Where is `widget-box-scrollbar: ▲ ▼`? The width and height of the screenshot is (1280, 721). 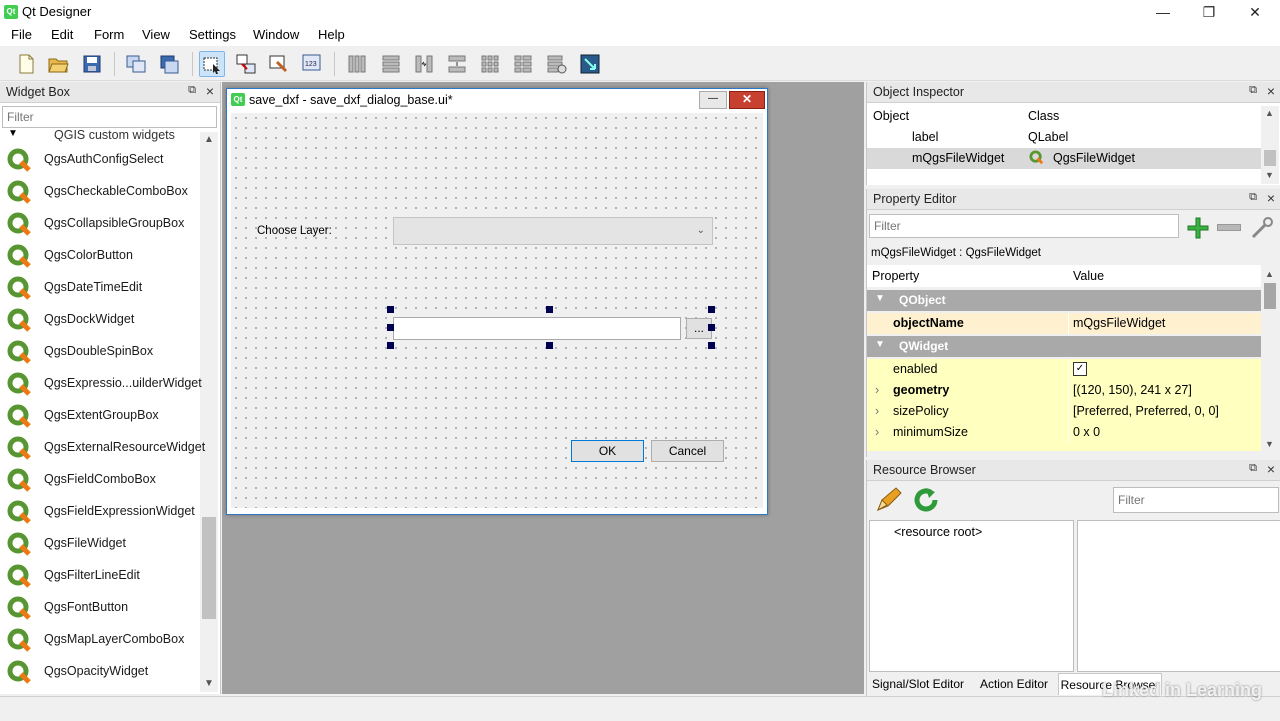
widget-box-scrollbar: ▲ ▼ is located at coordinates (209, 412).